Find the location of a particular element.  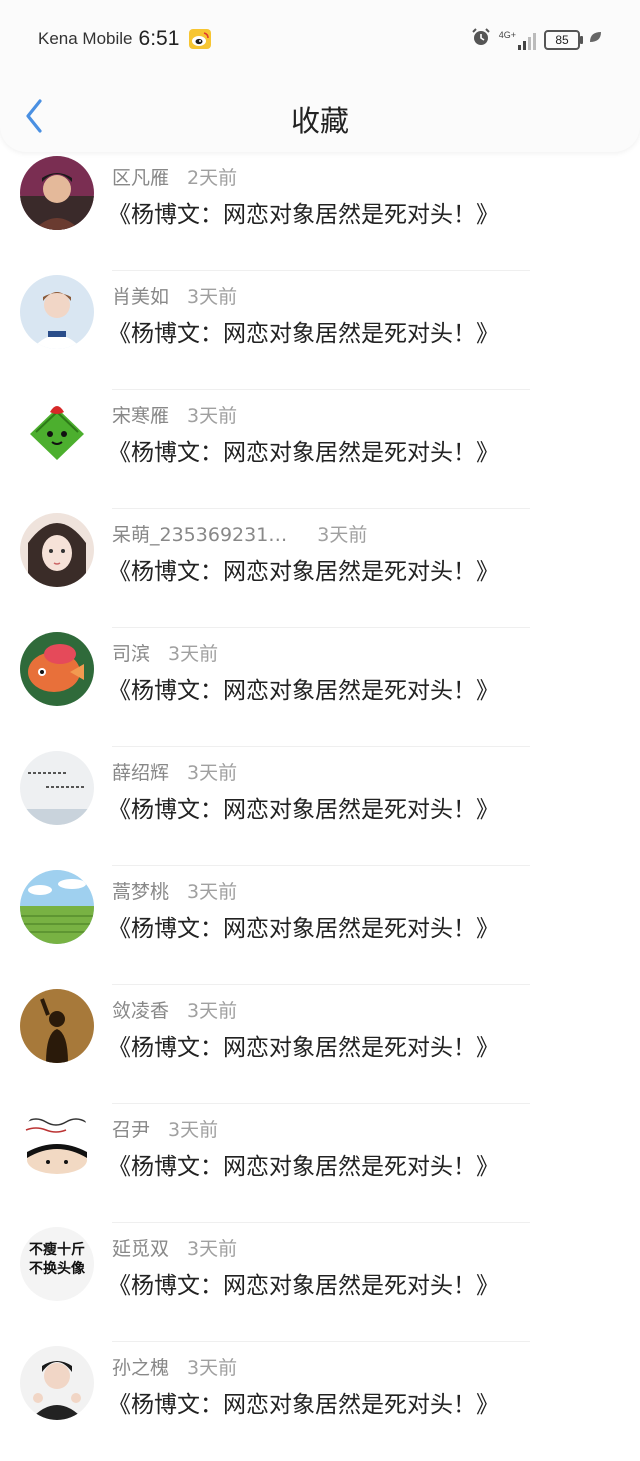

status-bar-left: Kena Mobile 6:51 is located at coordinates (125, 39).